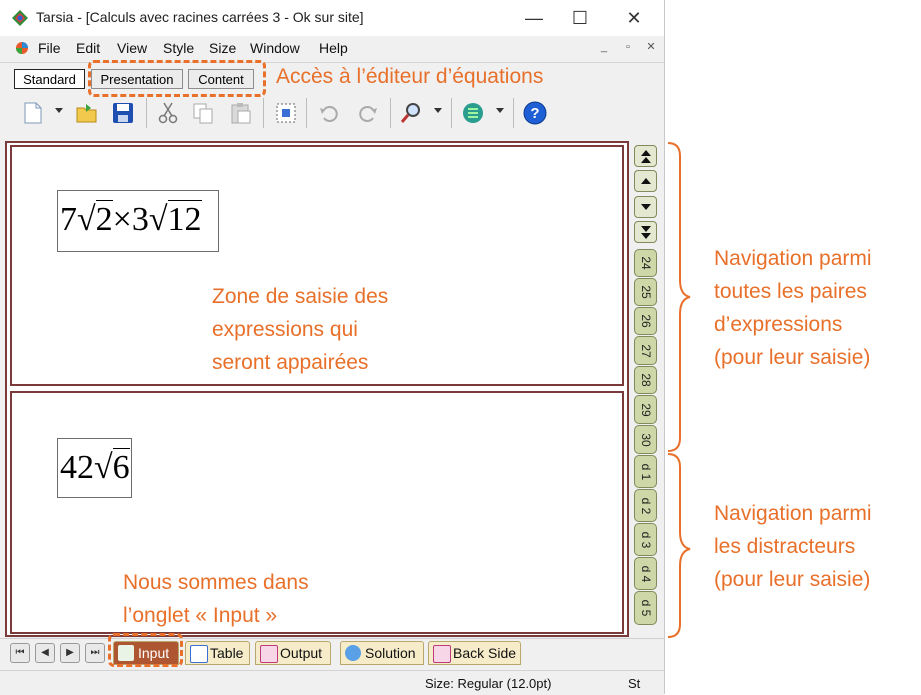 This screenshot has height=695, width=921. Describe the element at coordinates (634, 683) in the screenshot. I see `status-right: St` at that location.